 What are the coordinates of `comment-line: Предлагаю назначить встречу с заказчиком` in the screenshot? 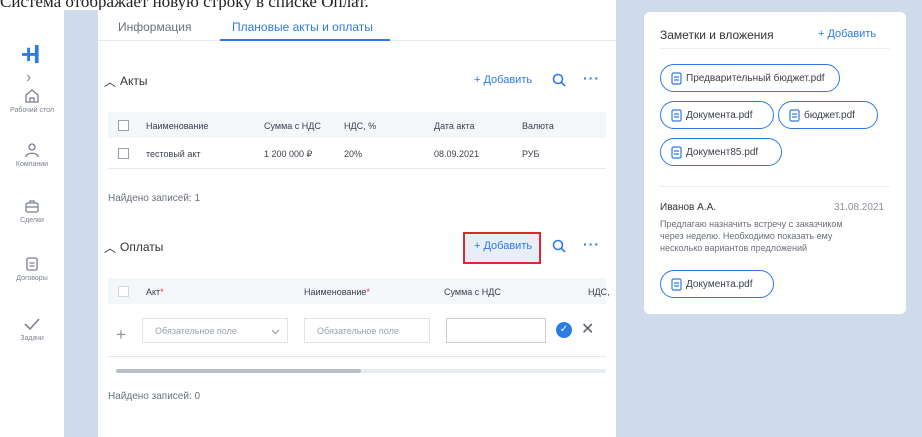 It's located at (751, 224).